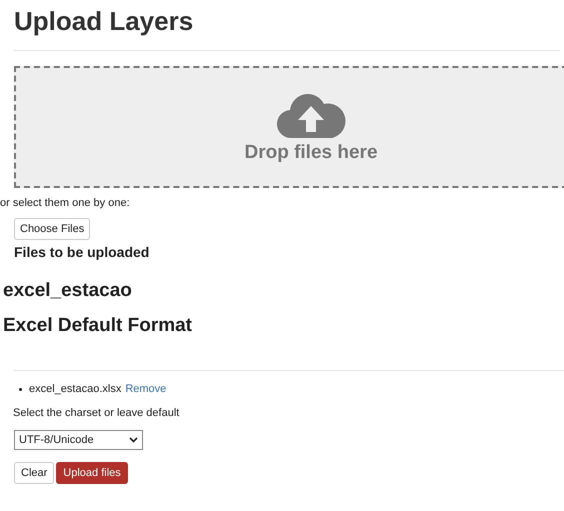  What do you see at coordinates (92, 473) in the screenshot?
I see `upload-button: Upload files` at bounding box center [92, 473].